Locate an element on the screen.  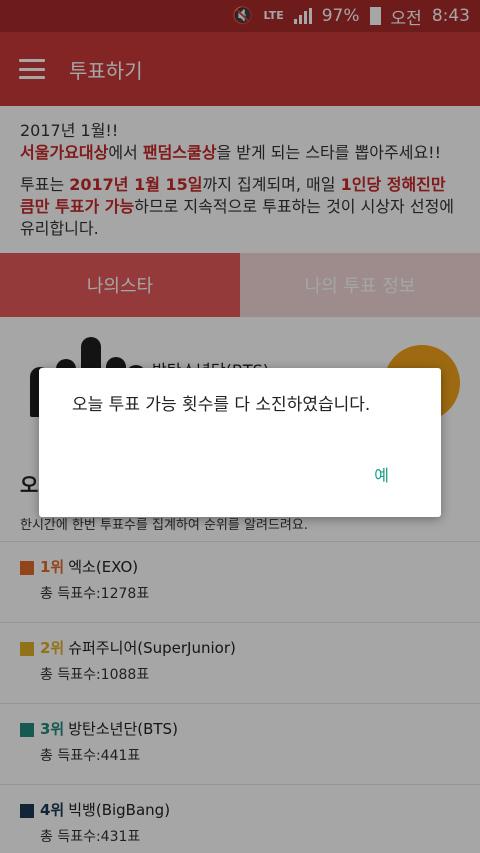
dialog-message: 오늘 투표 가능 횟수를 다 소진하였습니다. is located at coordinates (221, 405).